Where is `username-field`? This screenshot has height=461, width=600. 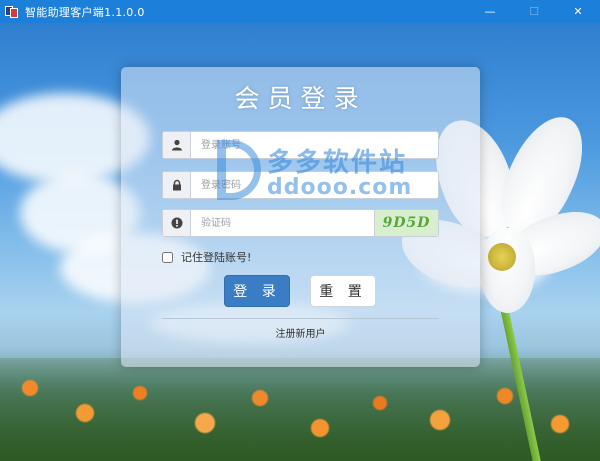
username-field is located at coordinates (300, 145).